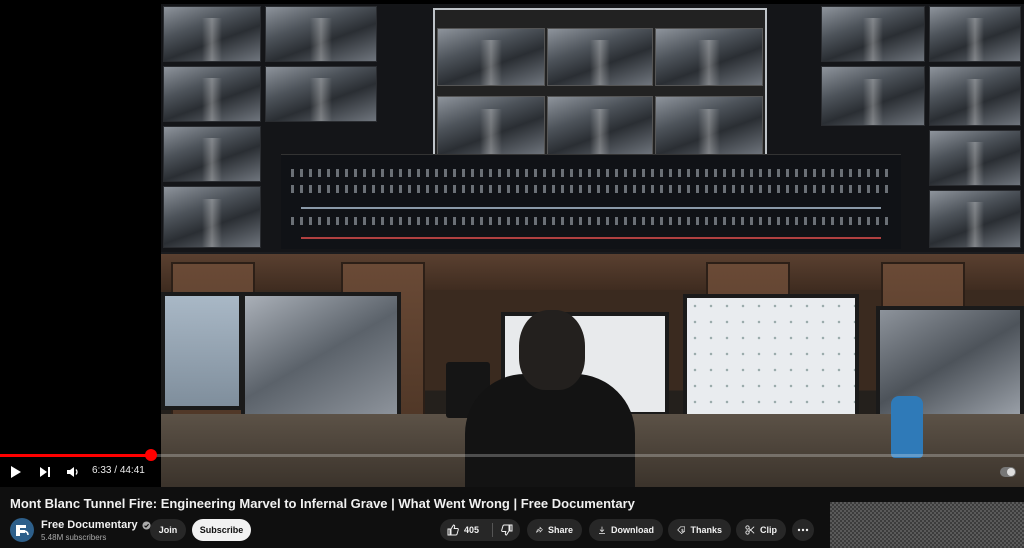 The image size is (1024, 548). I want to click on volume-button, so click(73, 472).